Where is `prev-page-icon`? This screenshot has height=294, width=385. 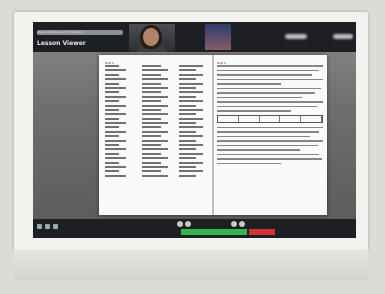
prev-page-icon is located at coordinates (180, 224).